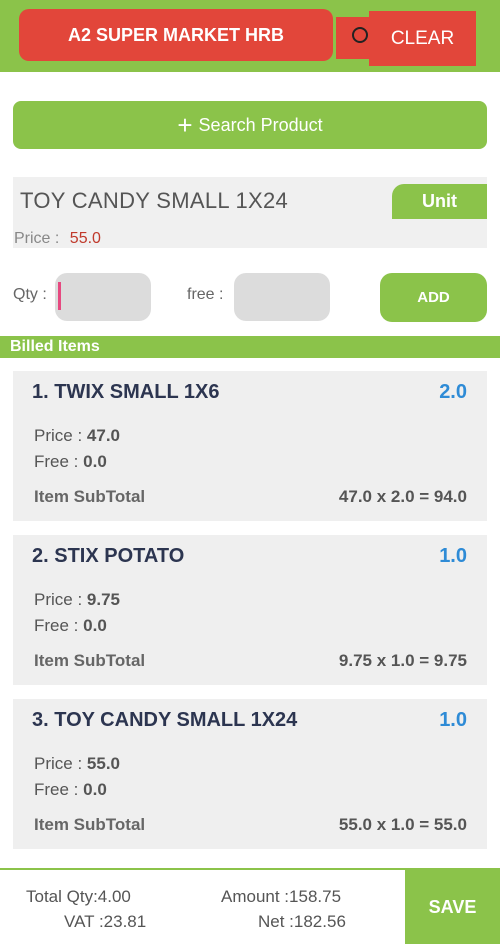  What do you see at coordinates (165, 720) in the screenshot?
I see `item-title: 3. TOY CANDY SMALL 1X24` at bounding box center [165, 720].